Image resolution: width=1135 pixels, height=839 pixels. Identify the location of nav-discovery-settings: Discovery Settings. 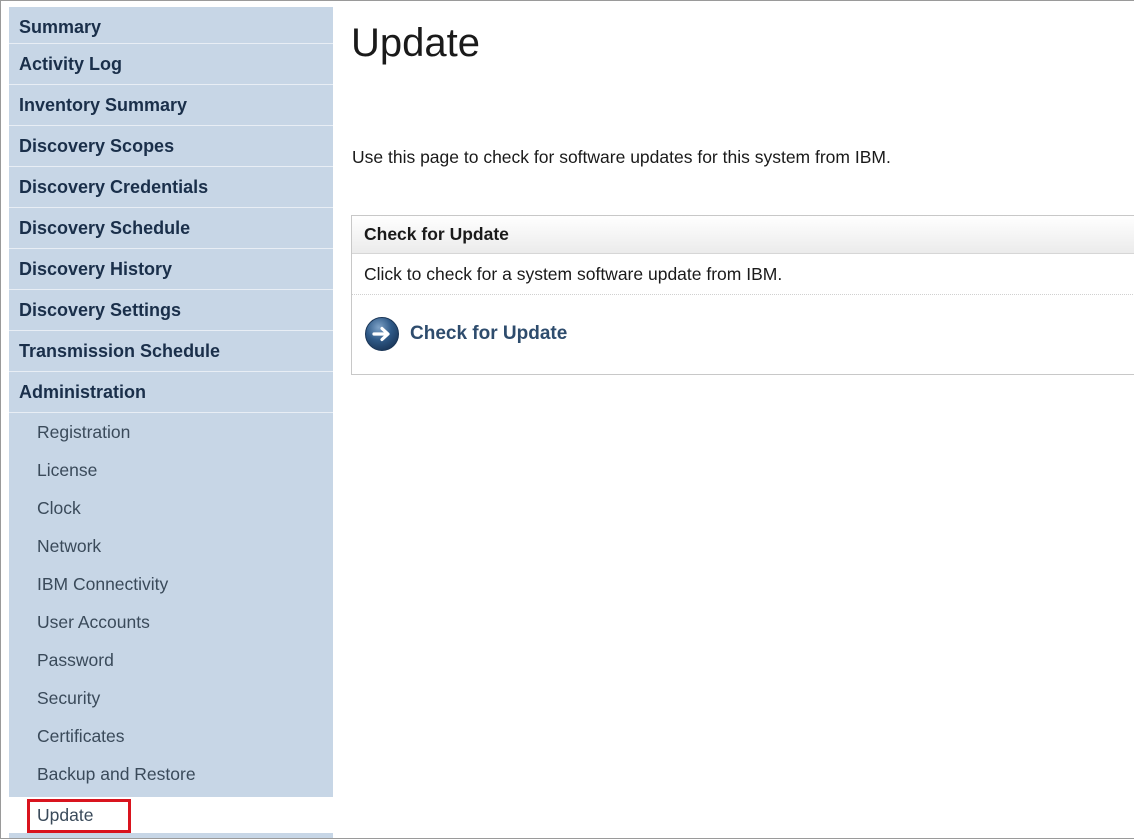
(171, 310).